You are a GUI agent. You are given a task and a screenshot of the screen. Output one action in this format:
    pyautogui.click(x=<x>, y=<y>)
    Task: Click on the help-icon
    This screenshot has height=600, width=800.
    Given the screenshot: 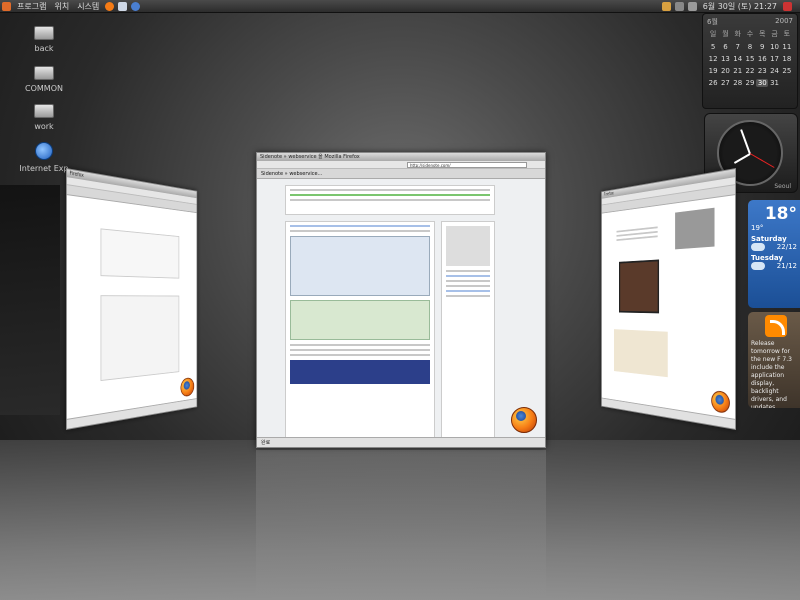 What is the action you would take?
    pyautogui.click(x=136, y=6)
    